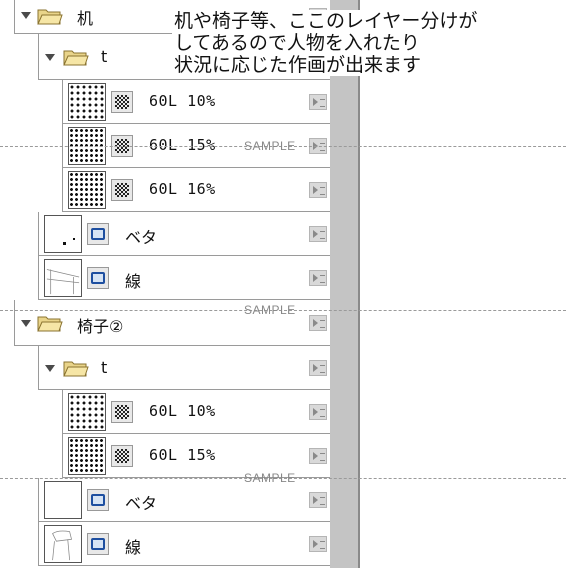 The height and width of the screenshot is (568, 566). Describe the element at coordinates (184, 234) in the screenshot. I see `layer-raster: ベタ` at that location.